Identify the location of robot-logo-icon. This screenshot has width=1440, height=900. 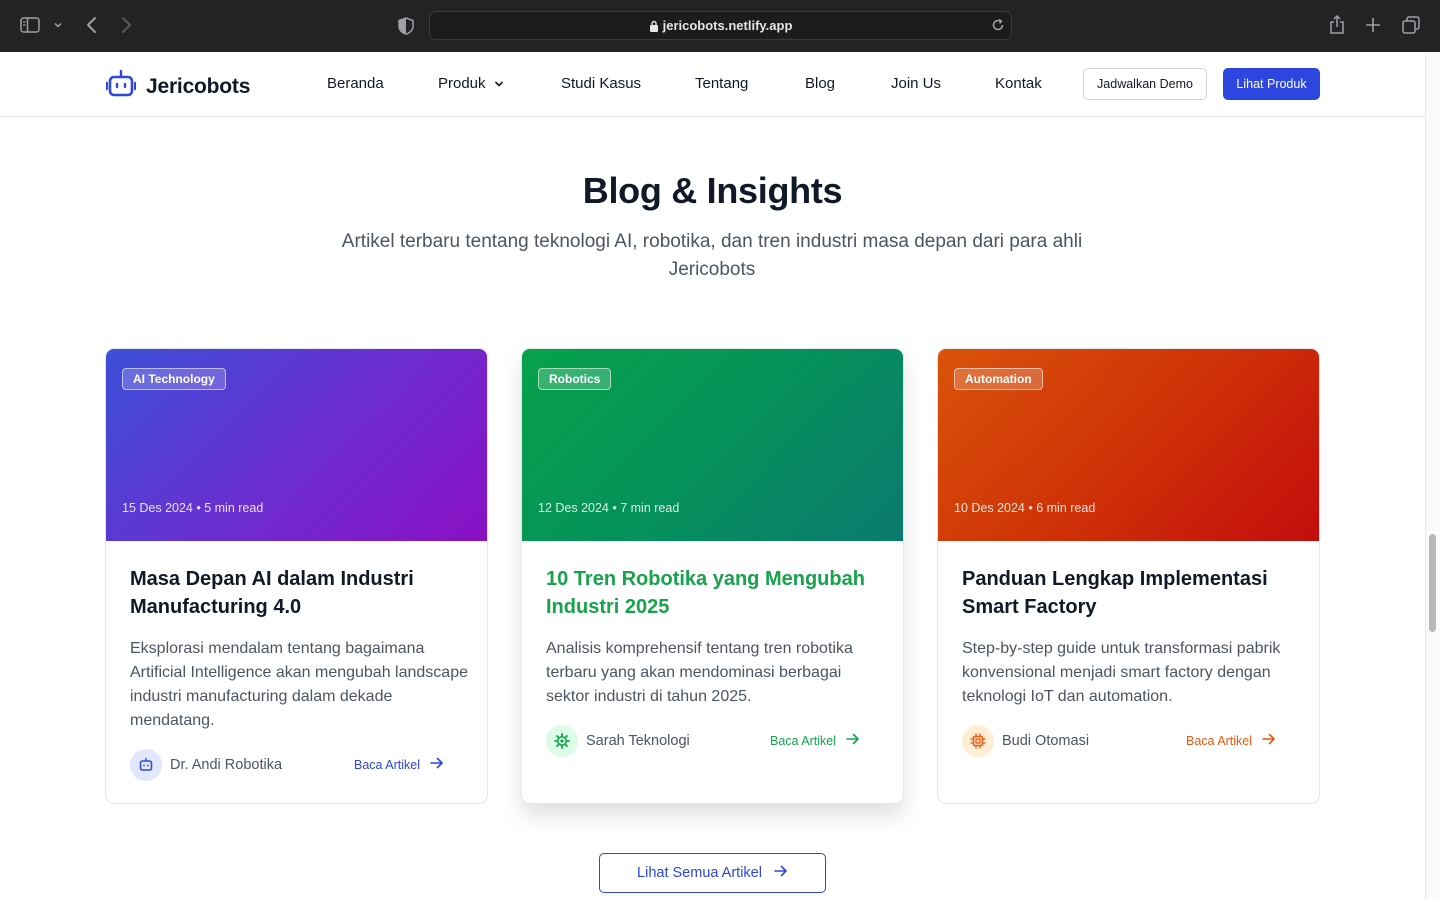
(121, 86).